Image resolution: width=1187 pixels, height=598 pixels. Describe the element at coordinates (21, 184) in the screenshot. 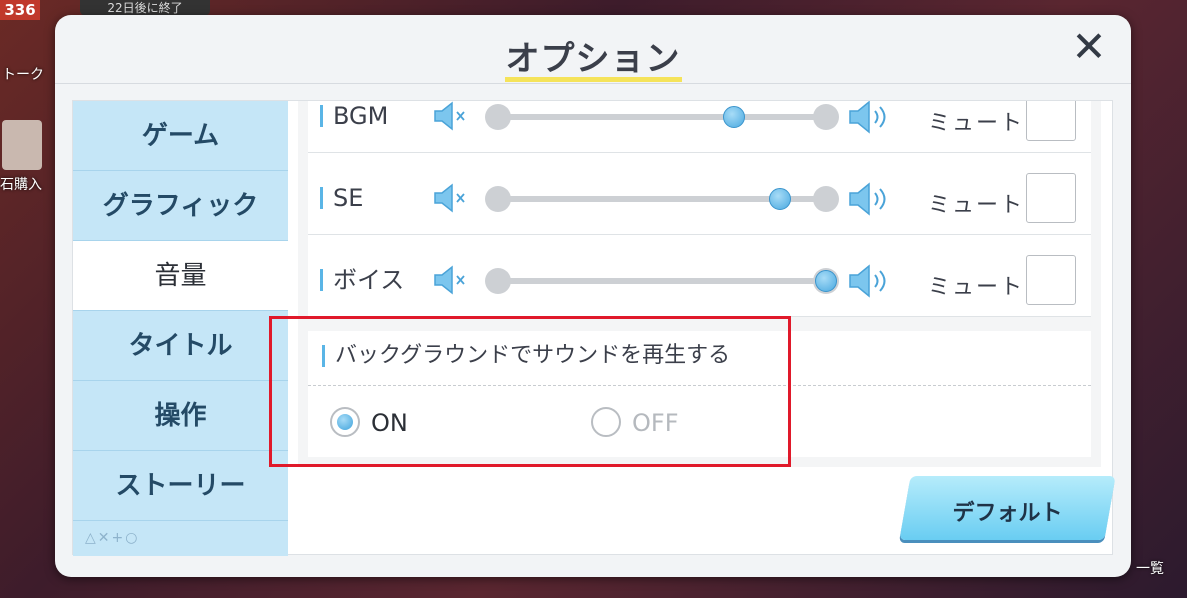

I see `shop-menu-label: 石購入` at that location.